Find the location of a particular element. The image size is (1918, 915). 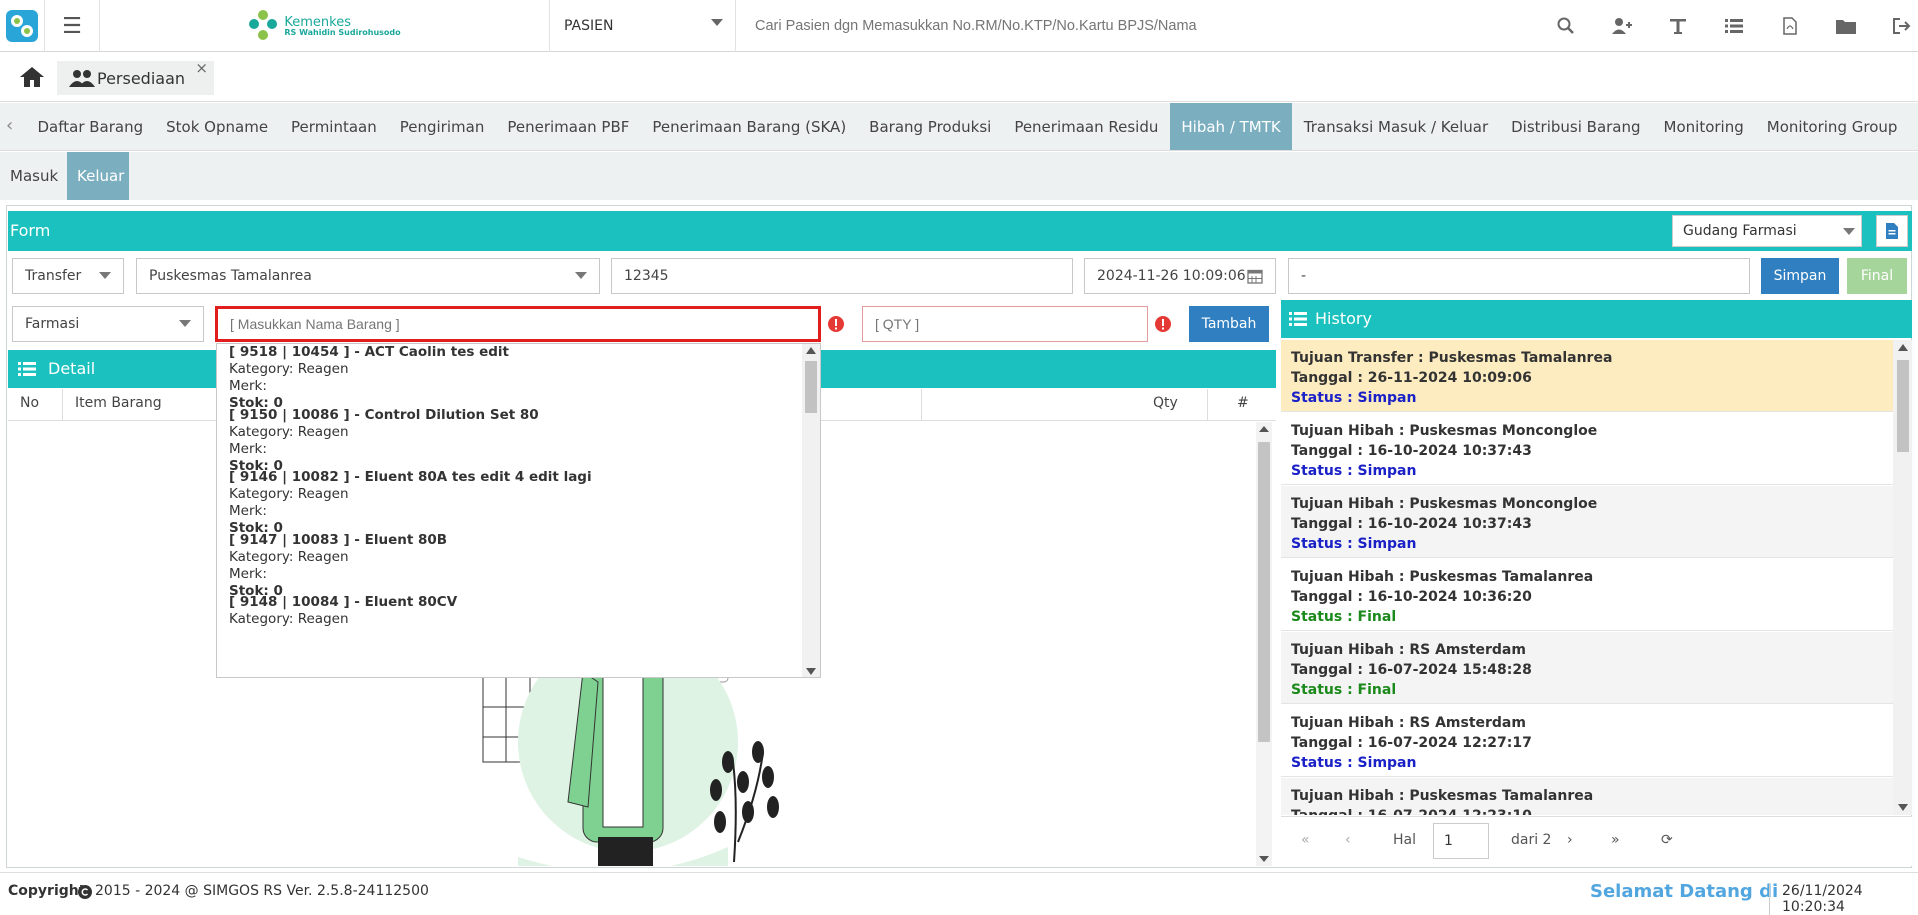

app-logo is located at coordinates (22, 26).